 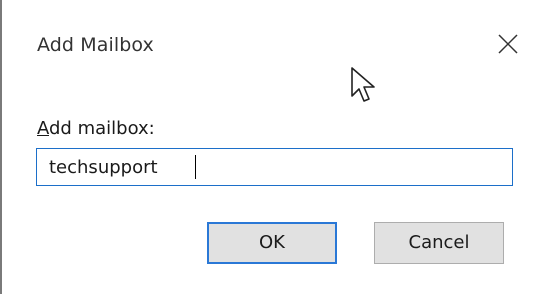 I want to click on add-mailbox-label: Add mailbox:, so click(x=96, y=128).